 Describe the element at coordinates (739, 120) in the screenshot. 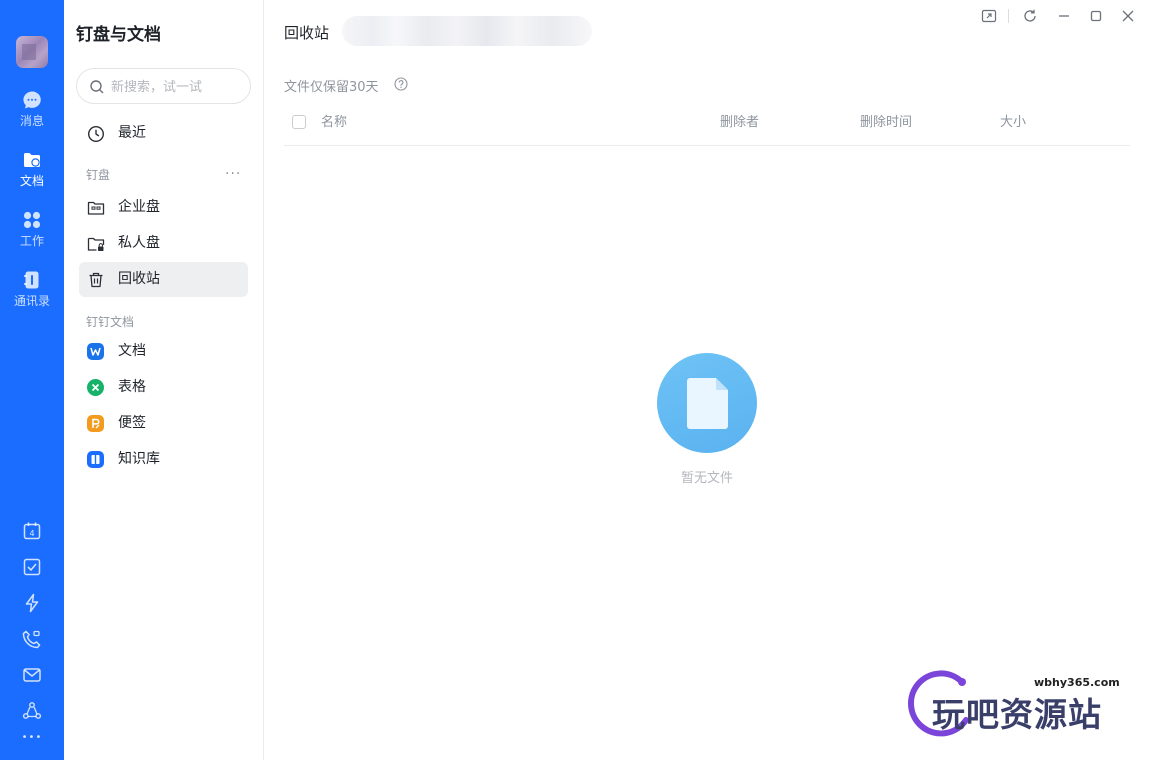

I see `column-deleted-by: 删除者` at that location.